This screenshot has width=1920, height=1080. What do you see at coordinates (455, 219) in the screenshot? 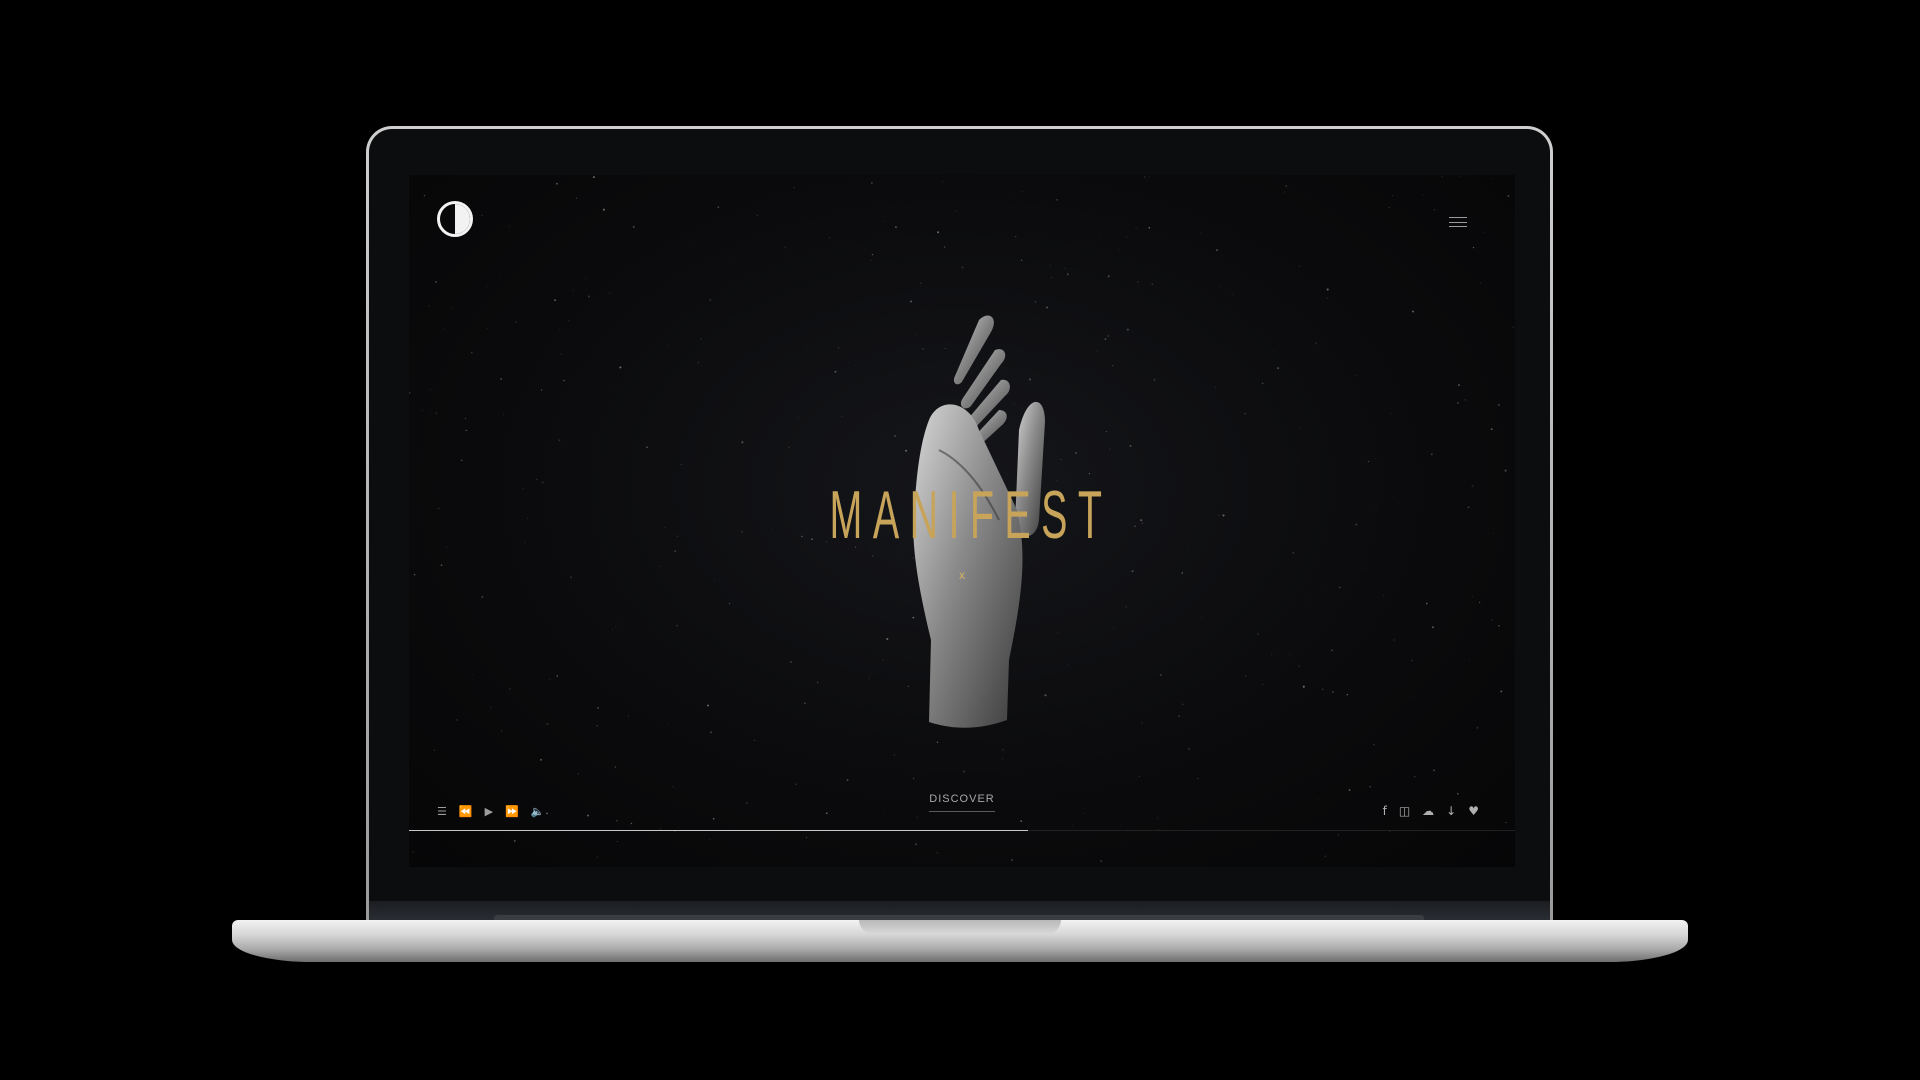
I see `half-moon-logo` at bounding box center [455, 219].